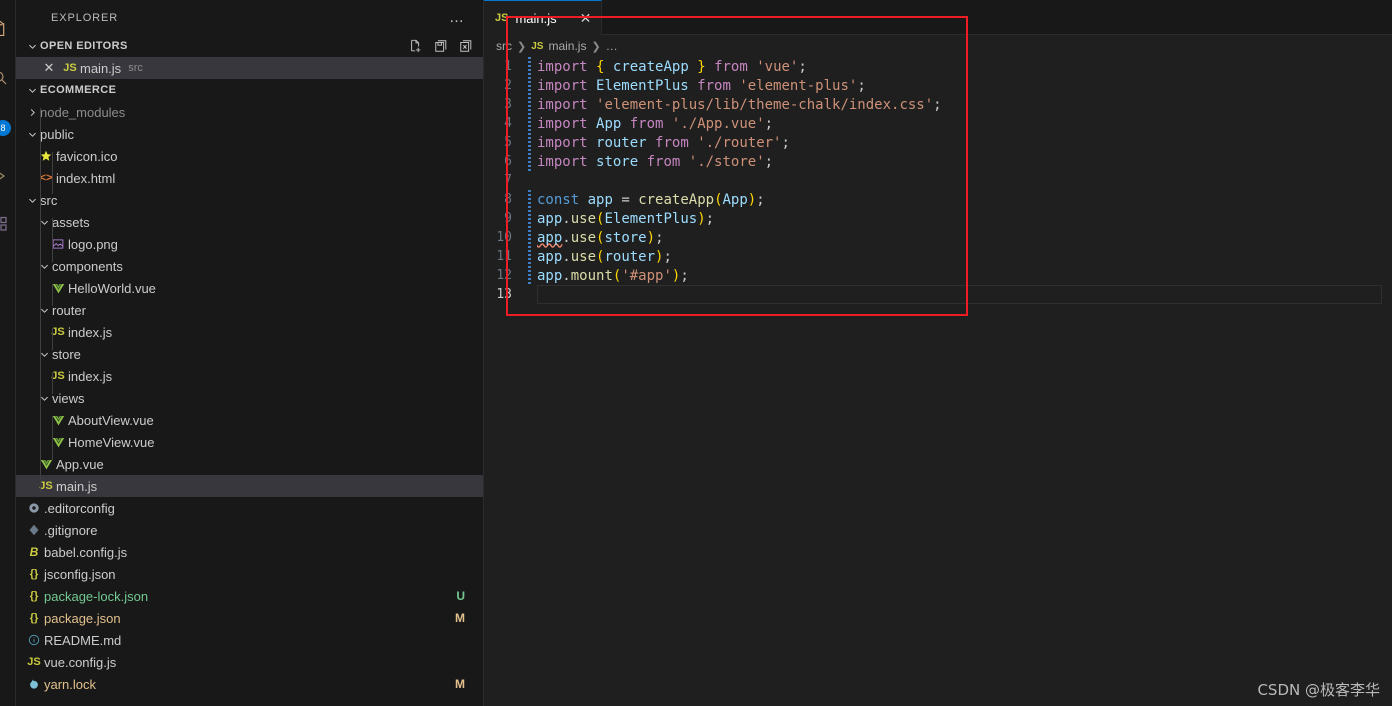 This screenshot has height=706, width=1392. I want to click on tab-close-icon: ✕, so click(586, 18).